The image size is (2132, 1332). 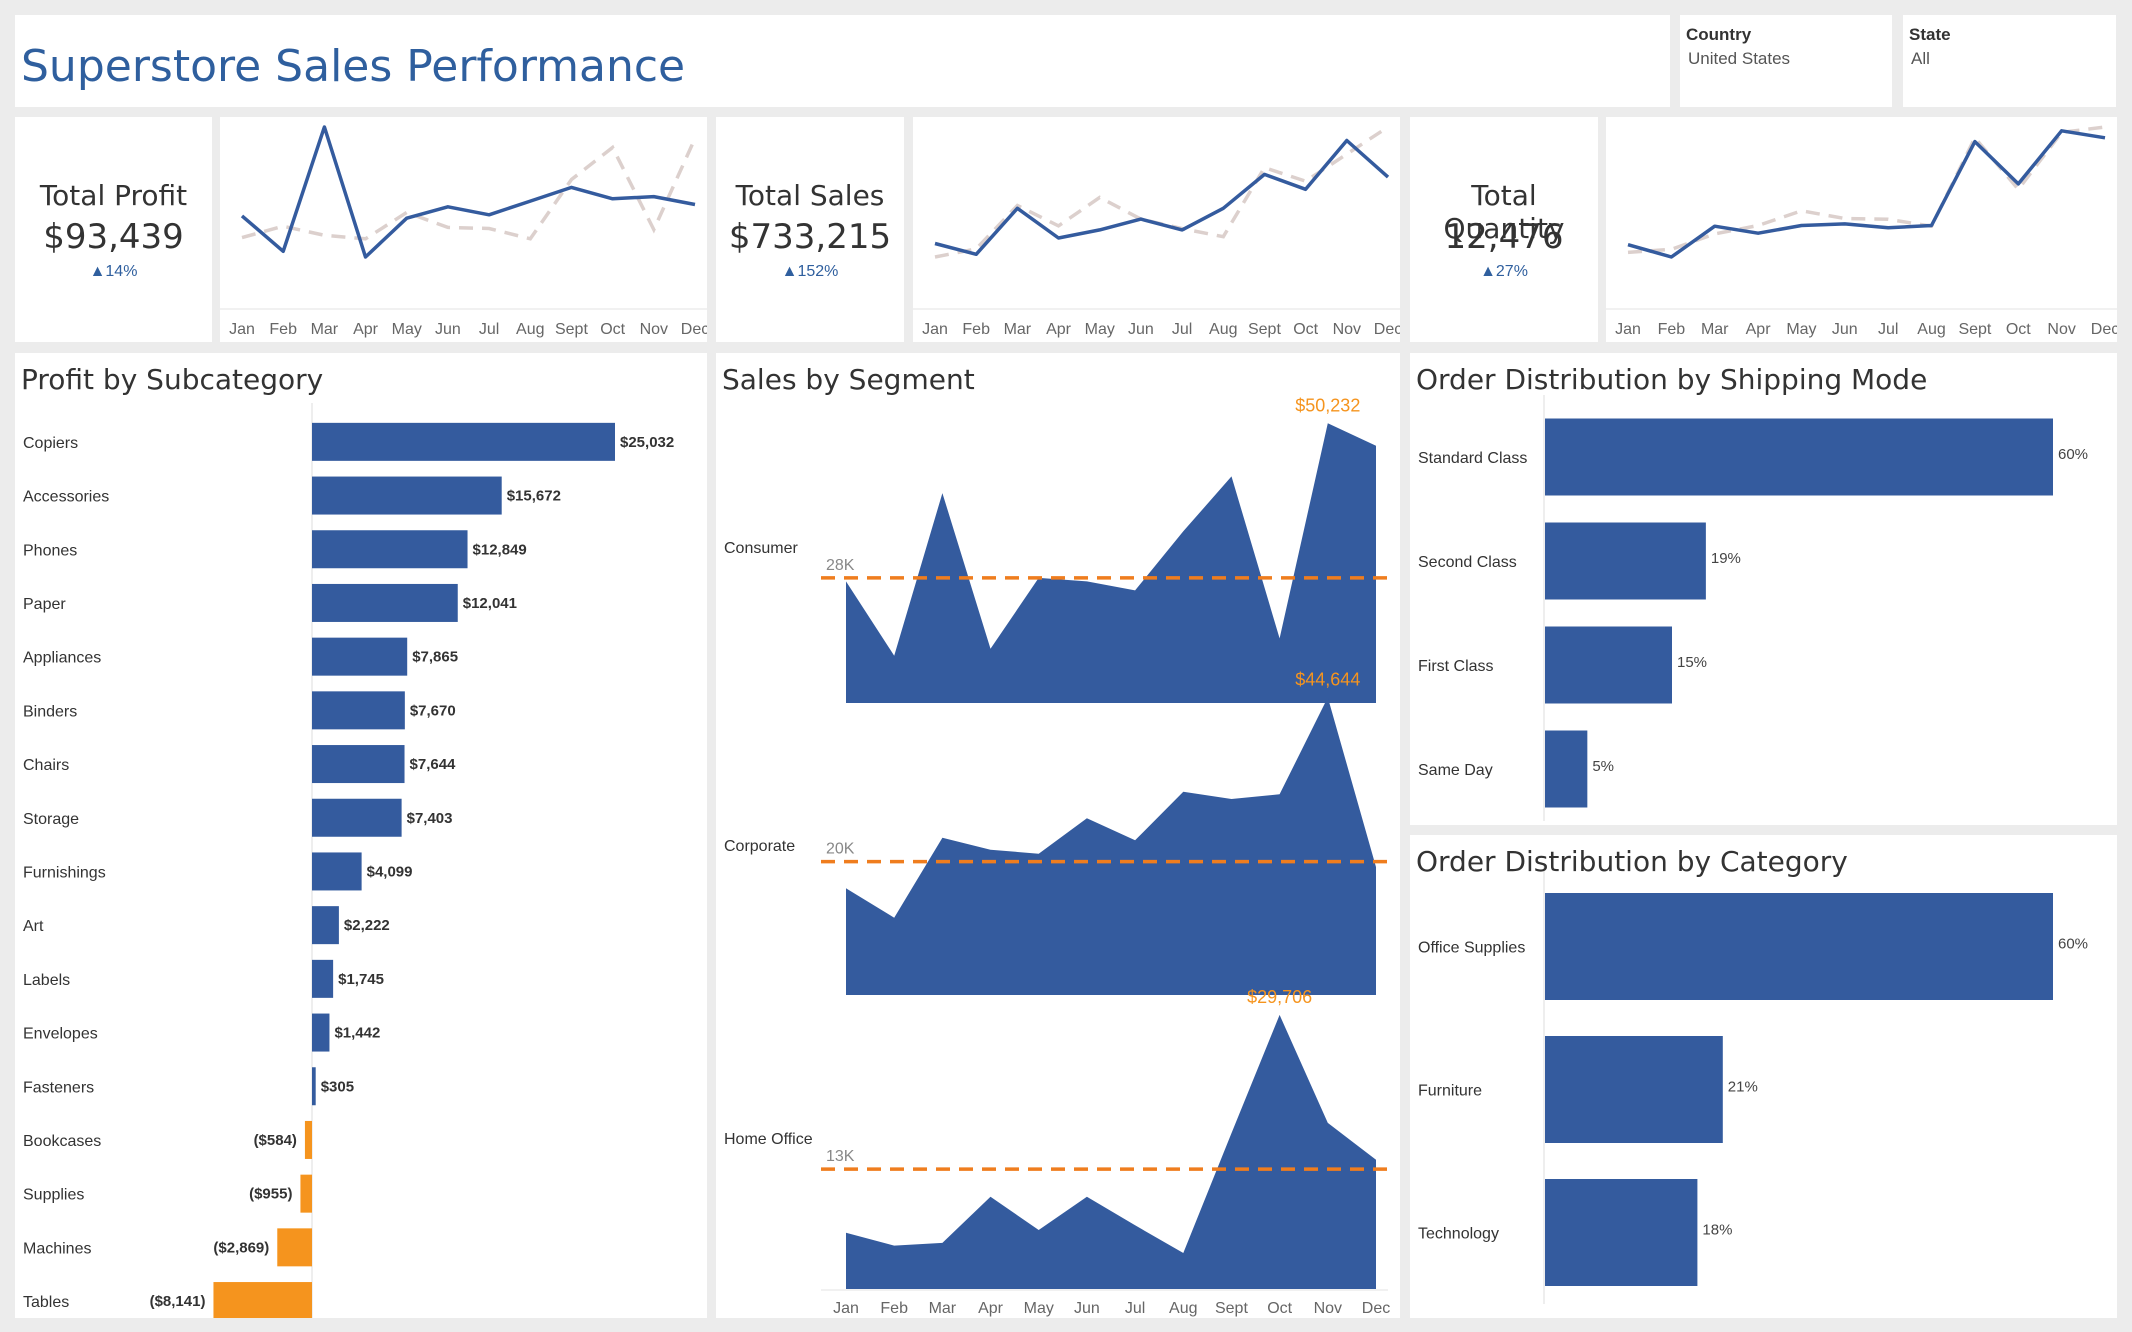 What do you see at coordinates (842, 61) in the screenshot?
I see `header-panel: Superstore Sales Performance` at bounding box center [842, 61].